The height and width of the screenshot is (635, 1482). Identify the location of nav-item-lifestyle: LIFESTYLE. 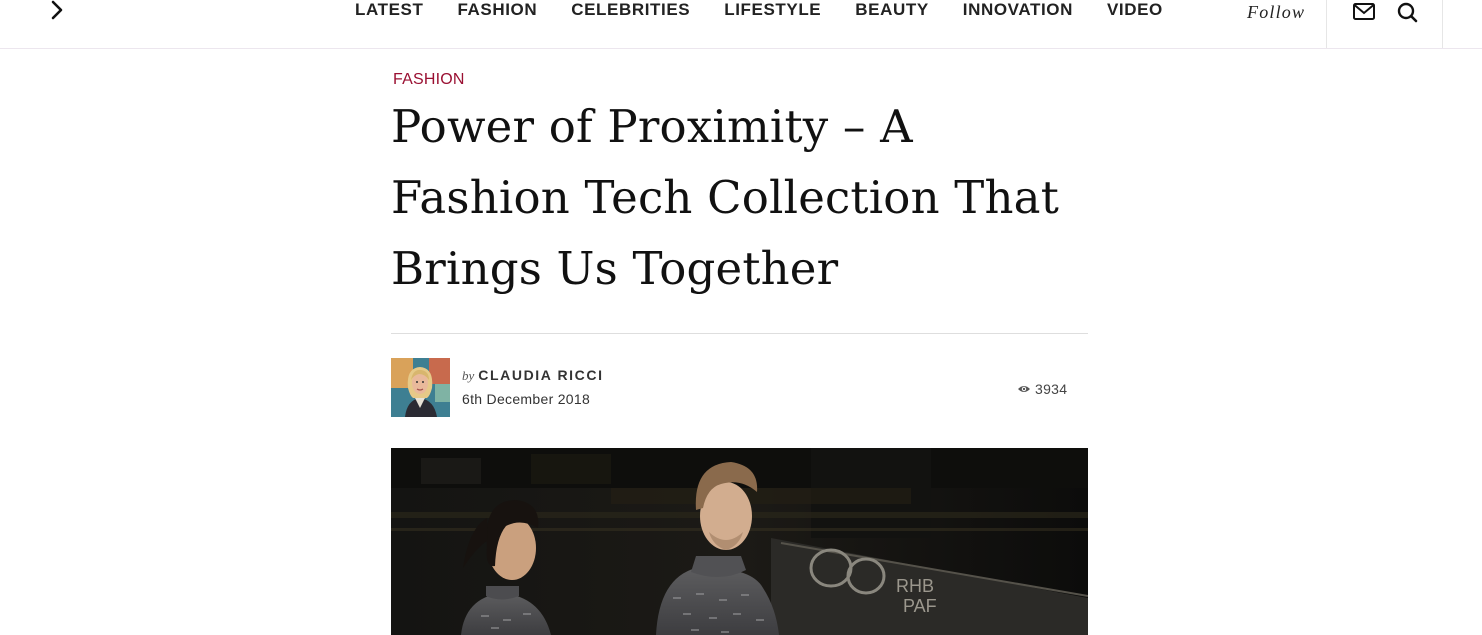
(772, 10).